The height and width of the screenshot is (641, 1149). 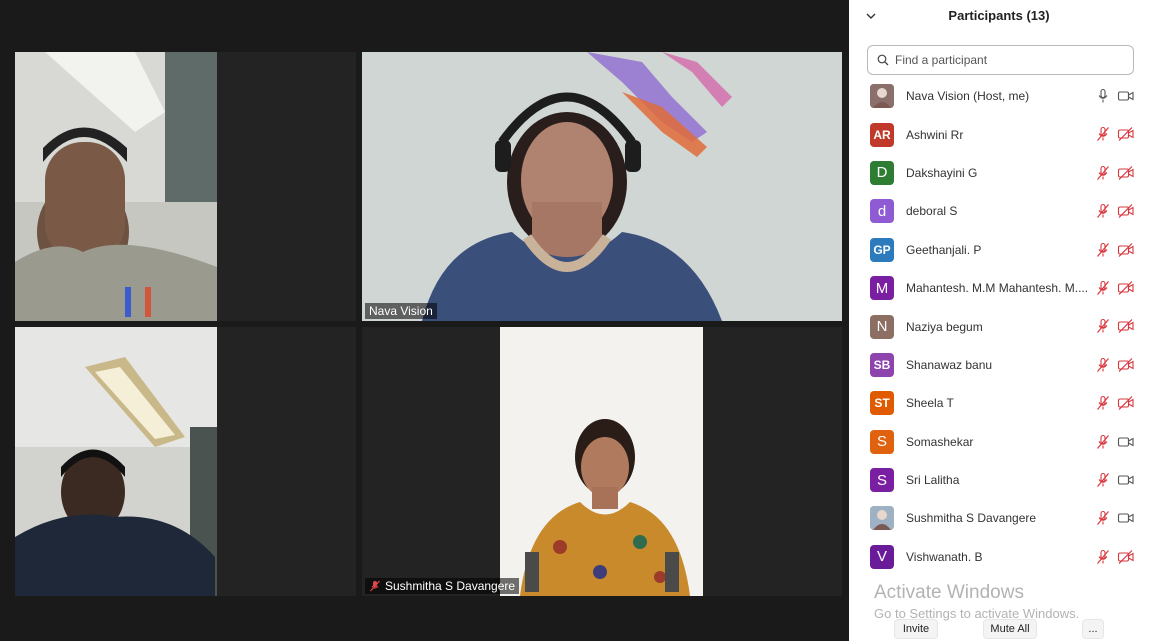 I want to click on participant-avatar: GP, so click(x=882, y=249).